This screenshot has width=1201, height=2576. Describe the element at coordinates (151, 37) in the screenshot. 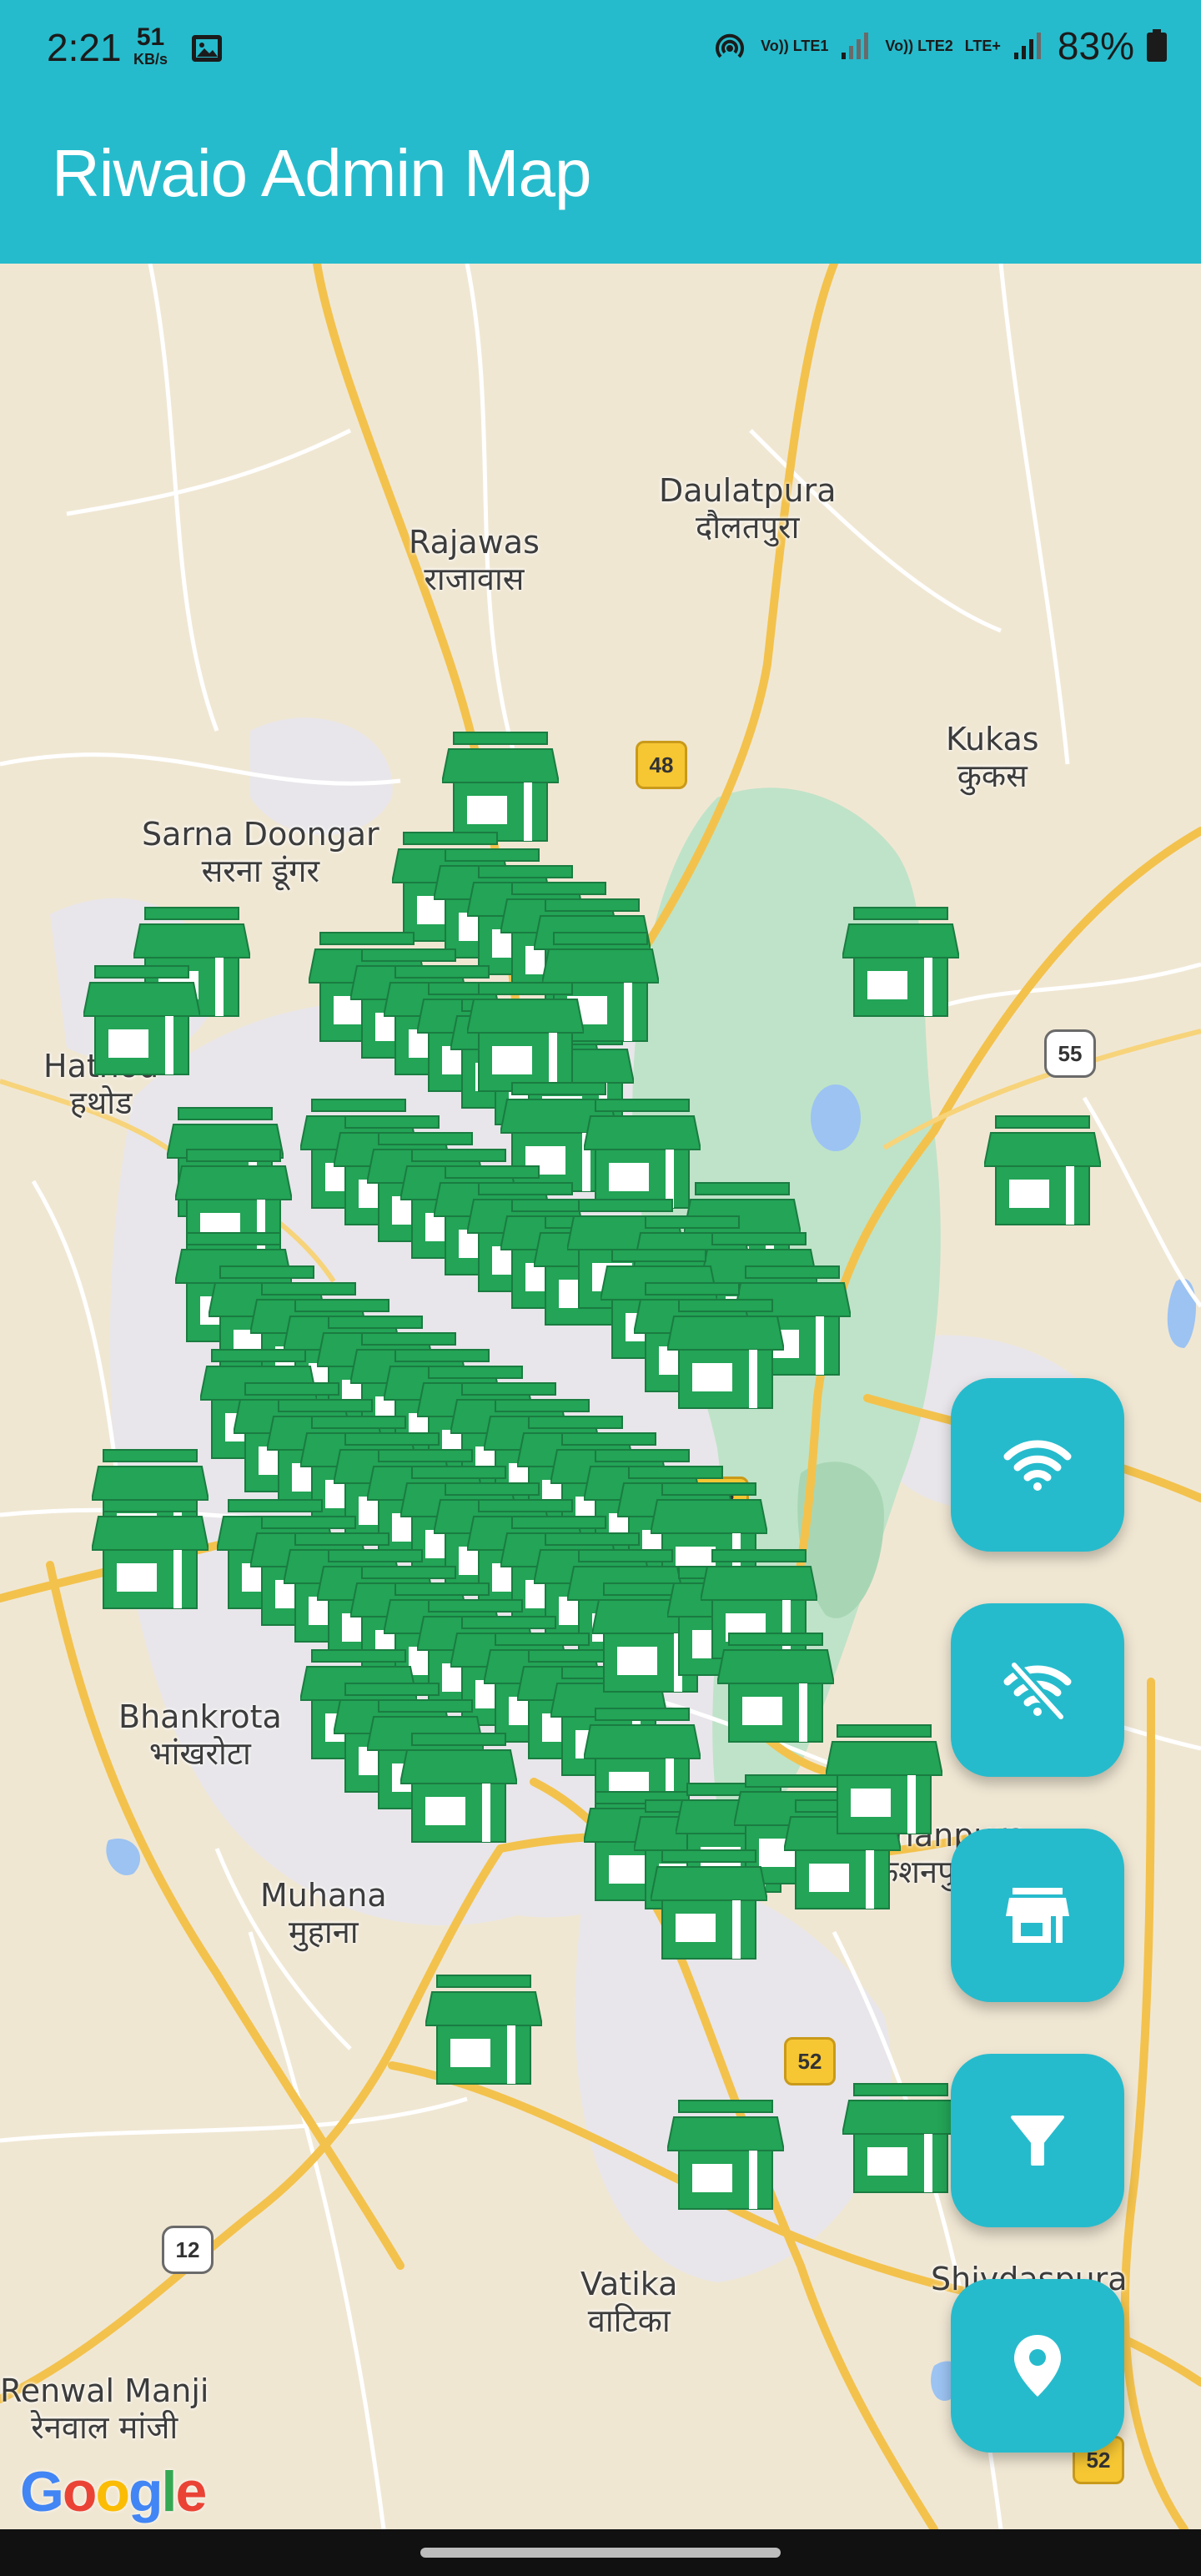

I see `network-speed-value: 51` at that location.